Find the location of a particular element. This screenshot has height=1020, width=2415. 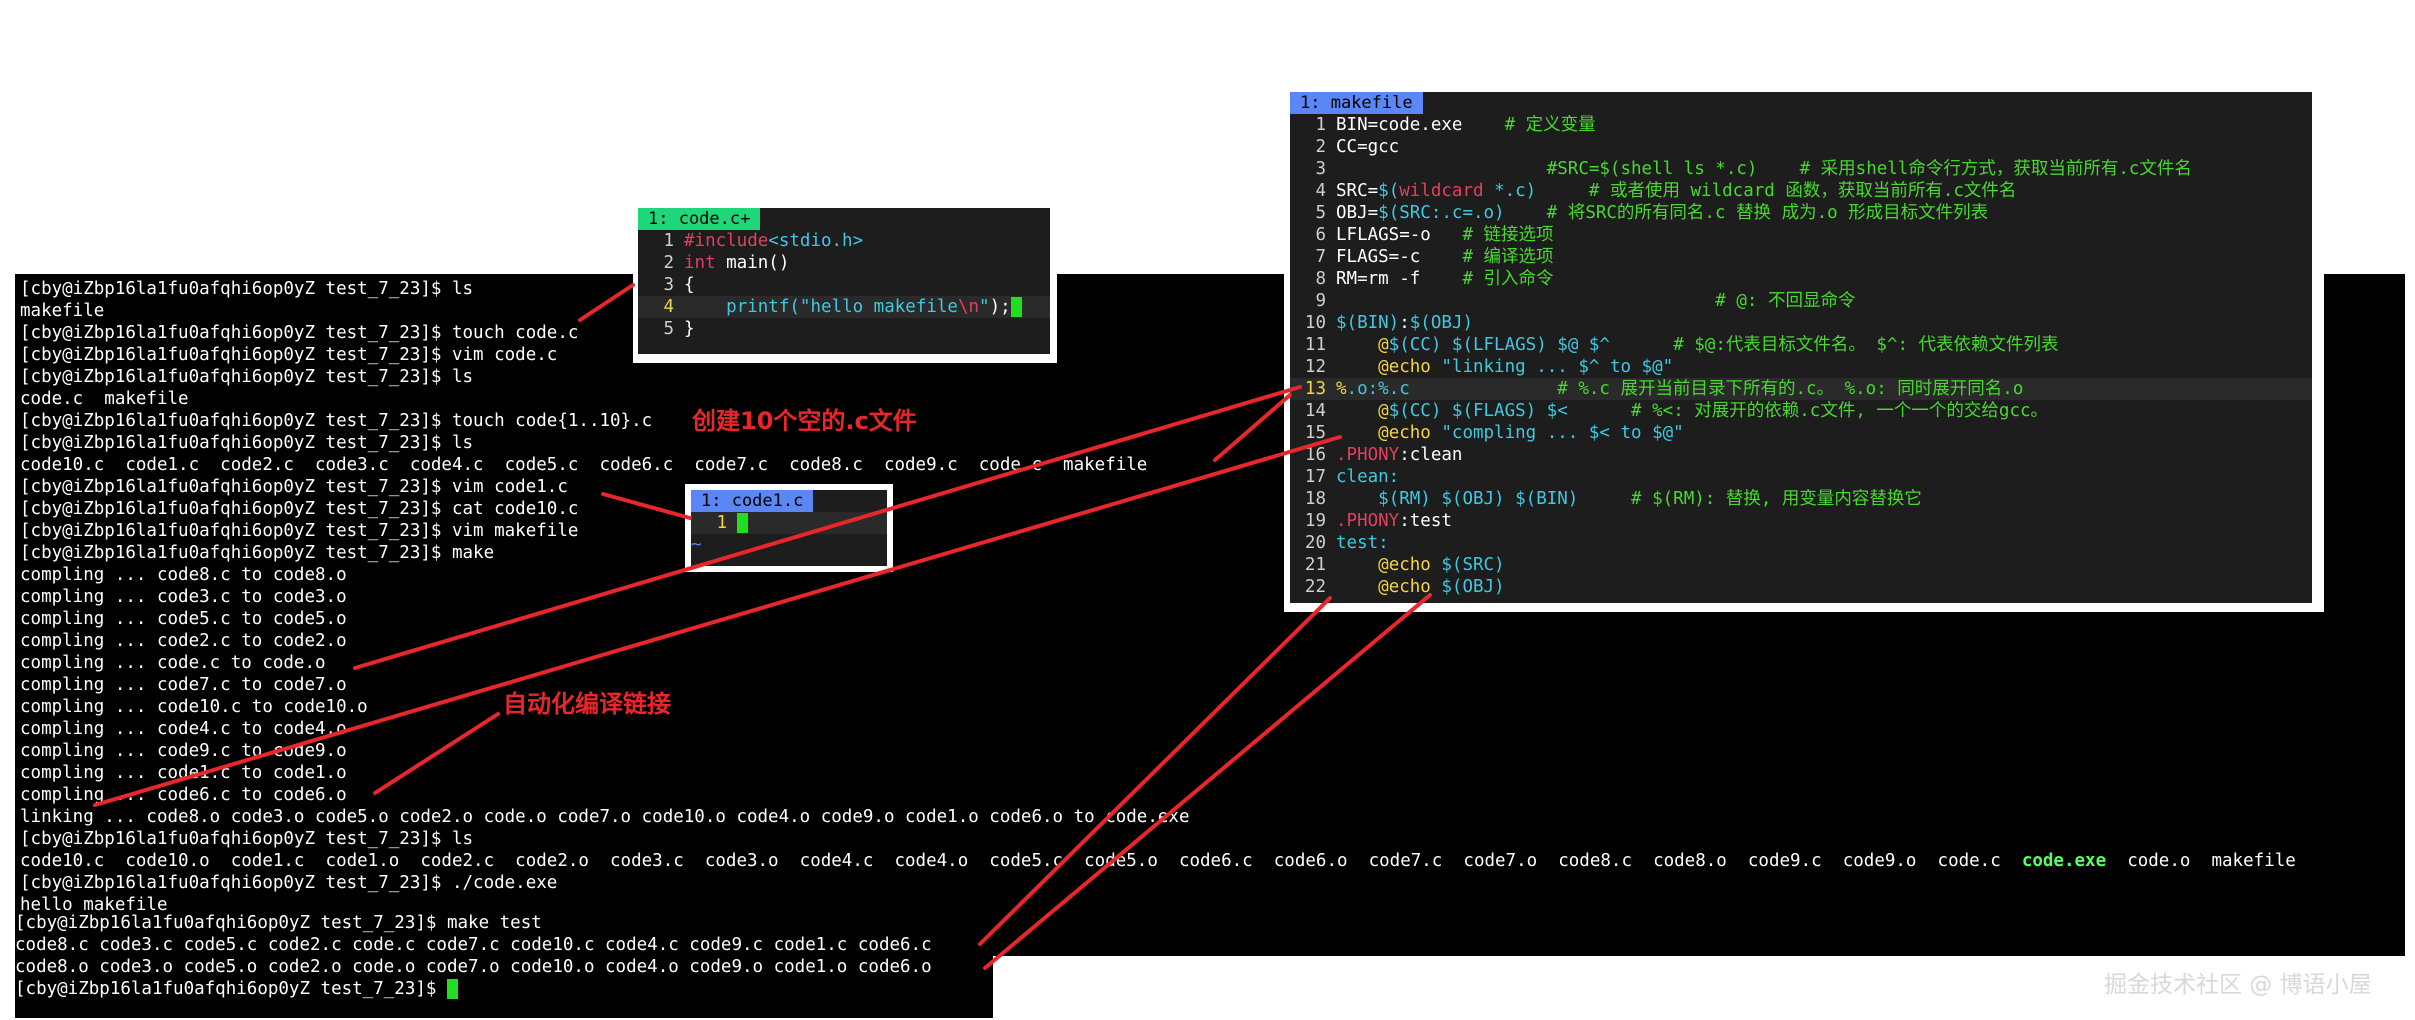

code-token: $(OBJ) is located at coordinates (1467, 587).